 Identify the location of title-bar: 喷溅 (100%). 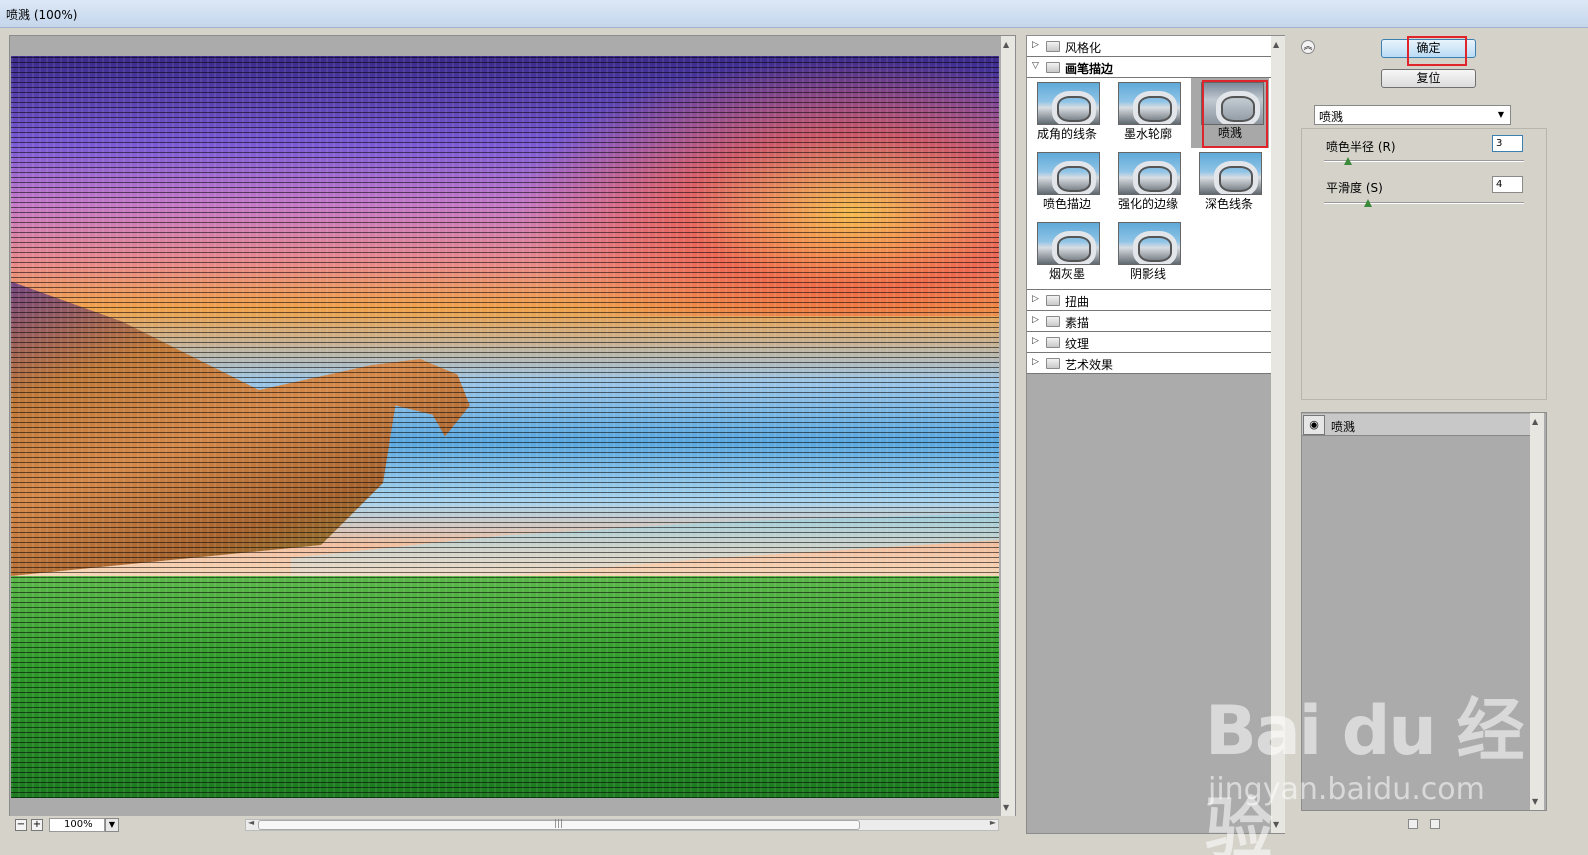
(794, 14).